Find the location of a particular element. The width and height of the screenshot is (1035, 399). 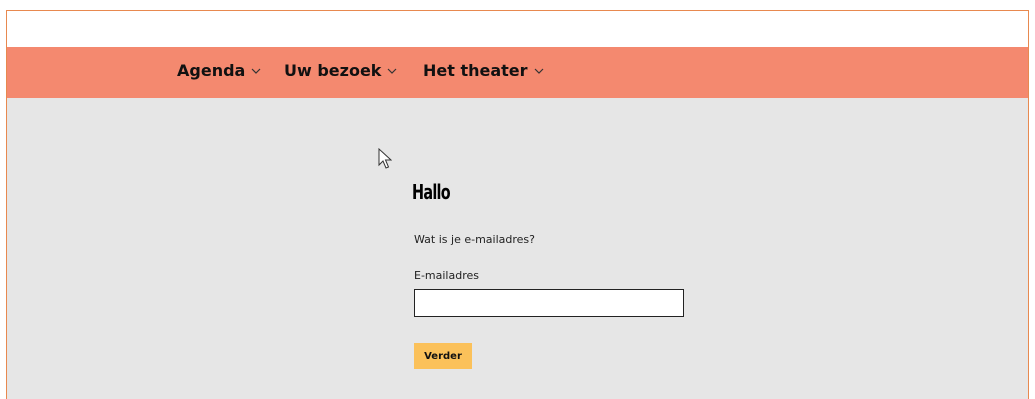

main-navigation: Agenda Uw bezoek Het theater is located at coordinates (517, 72).